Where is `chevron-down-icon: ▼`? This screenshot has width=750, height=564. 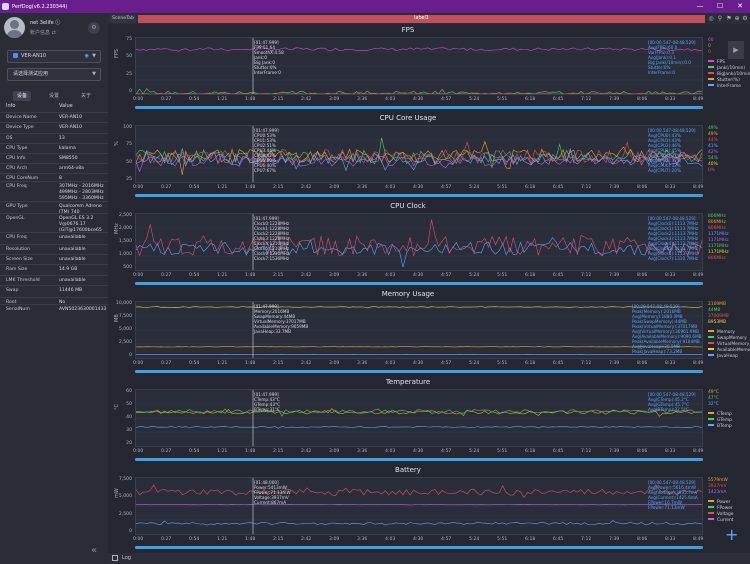
chevron-down-icon: ▼ is located at coordinates (94, 74).